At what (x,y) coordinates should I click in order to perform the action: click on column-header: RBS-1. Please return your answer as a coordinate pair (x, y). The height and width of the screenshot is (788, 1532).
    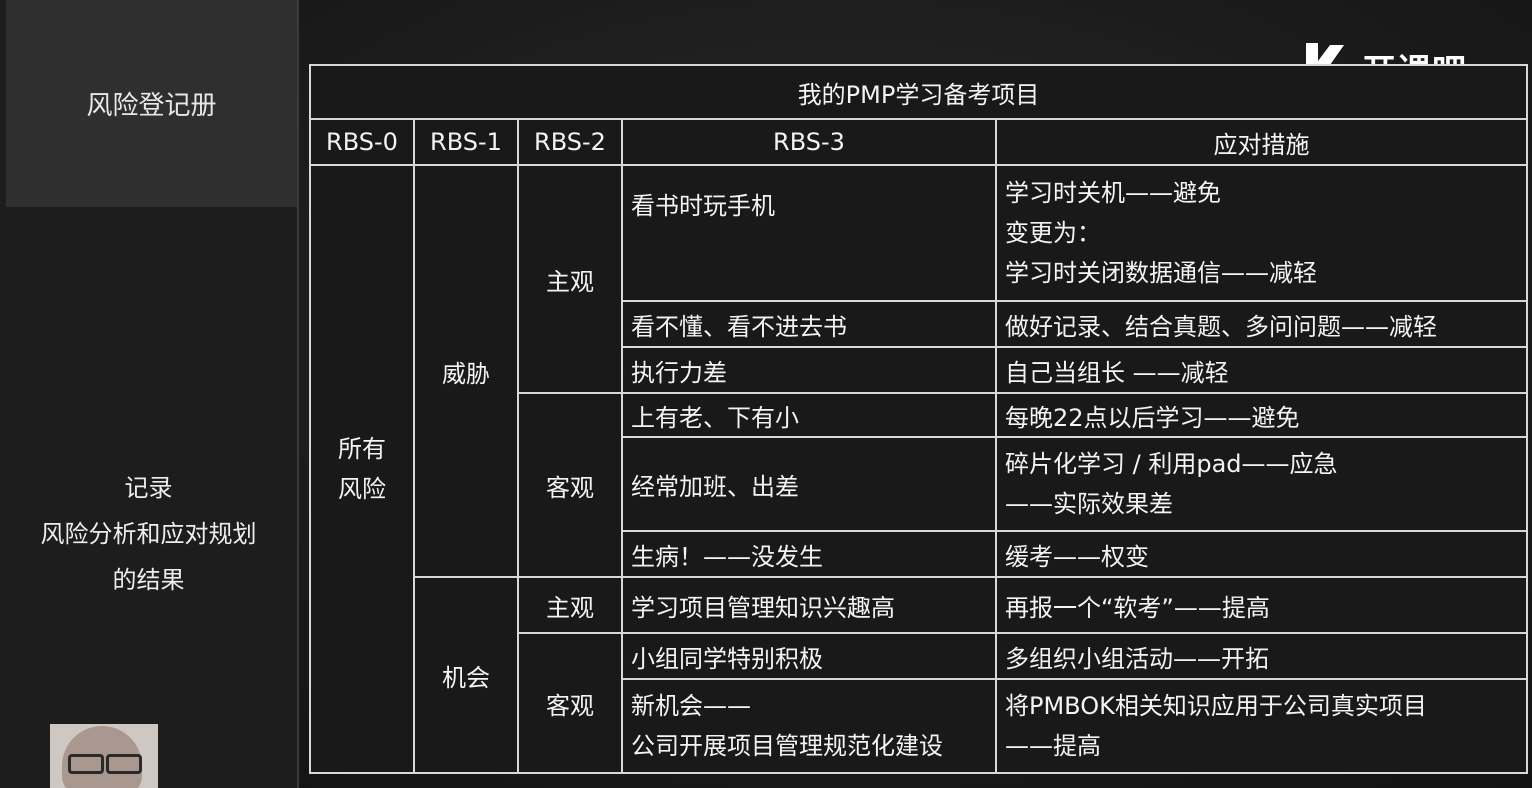
    Looking at the image, I should click on (466, 142).